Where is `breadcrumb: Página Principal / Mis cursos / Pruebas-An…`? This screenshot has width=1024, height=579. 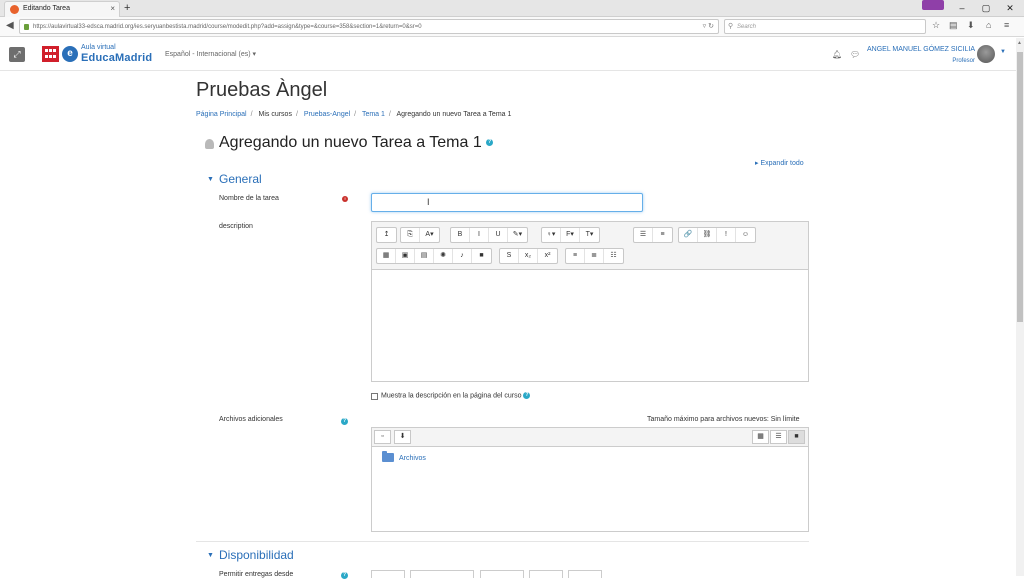 breadcrumb: Página Principal / Mis cursos / Pruebas-An… is located at coordinates (354, 114).